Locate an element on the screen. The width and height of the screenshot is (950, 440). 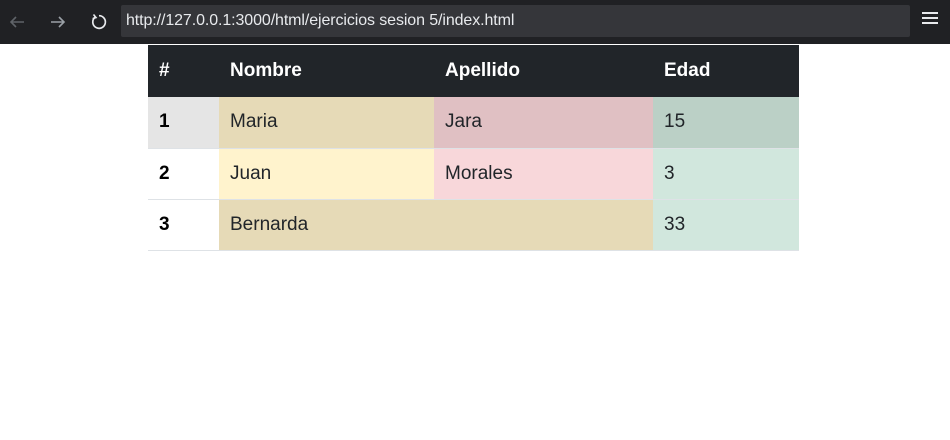
forward-button is located at coordinates (58, 22).